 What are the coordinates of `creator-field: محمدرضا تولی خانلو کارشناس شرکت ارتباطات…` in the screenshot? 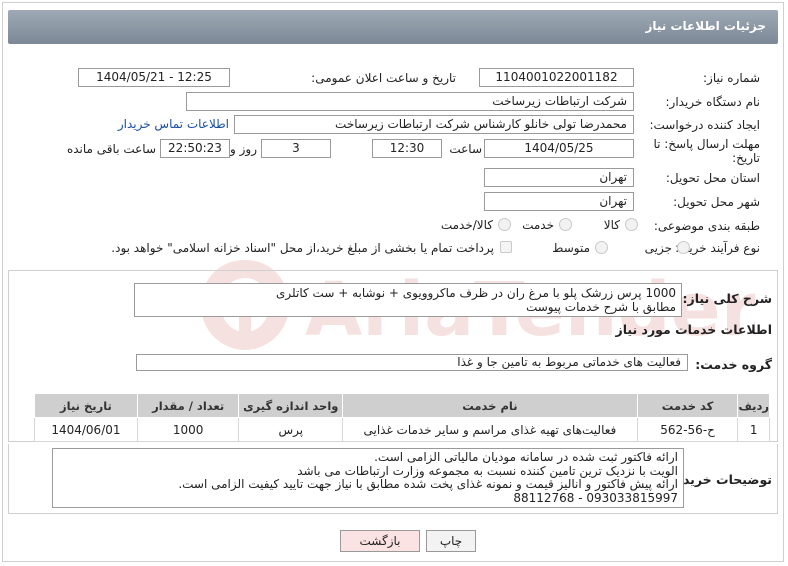 It's located at (434, 124).